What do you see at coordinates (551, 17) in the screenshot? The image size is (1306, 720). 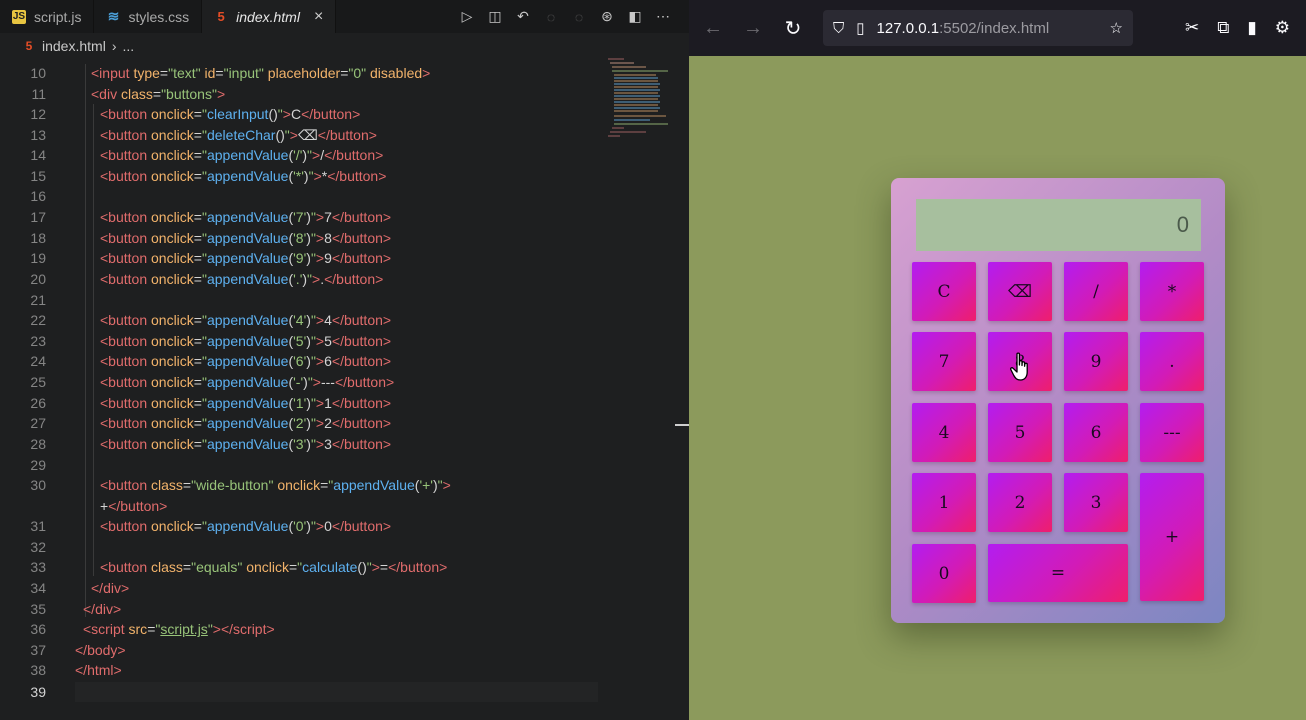 I see `previous-change-icon: ◌` at bounding box center [551, 17].